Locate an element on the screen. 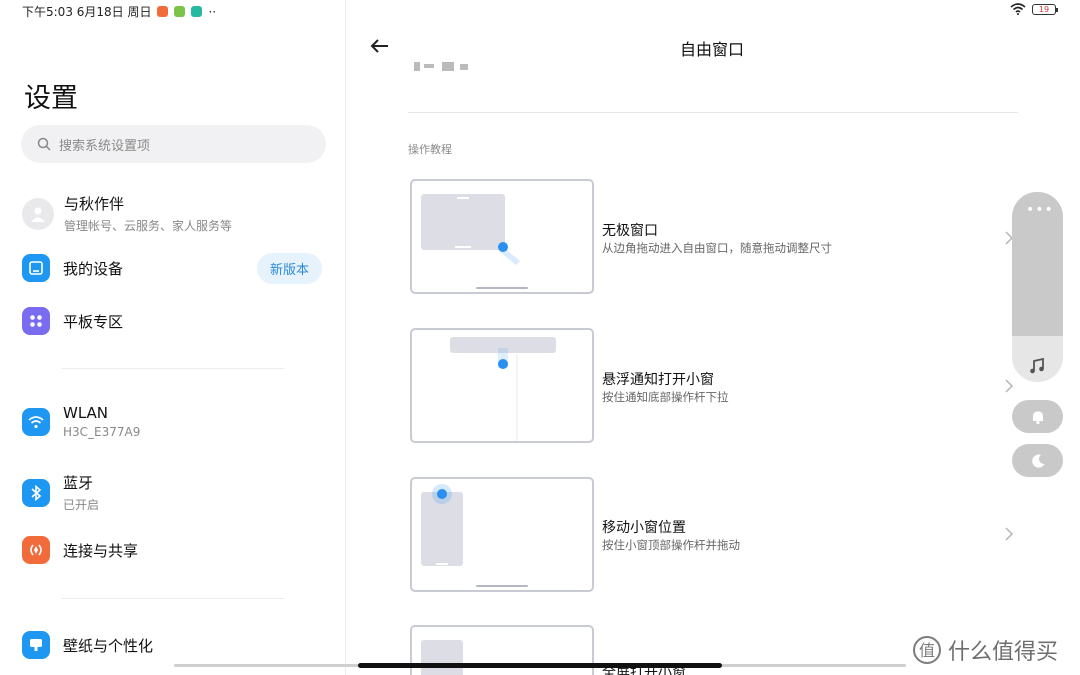 This screenshot has width=1080, height=675. ring-mode-button is located at coordinates (1037, 416).